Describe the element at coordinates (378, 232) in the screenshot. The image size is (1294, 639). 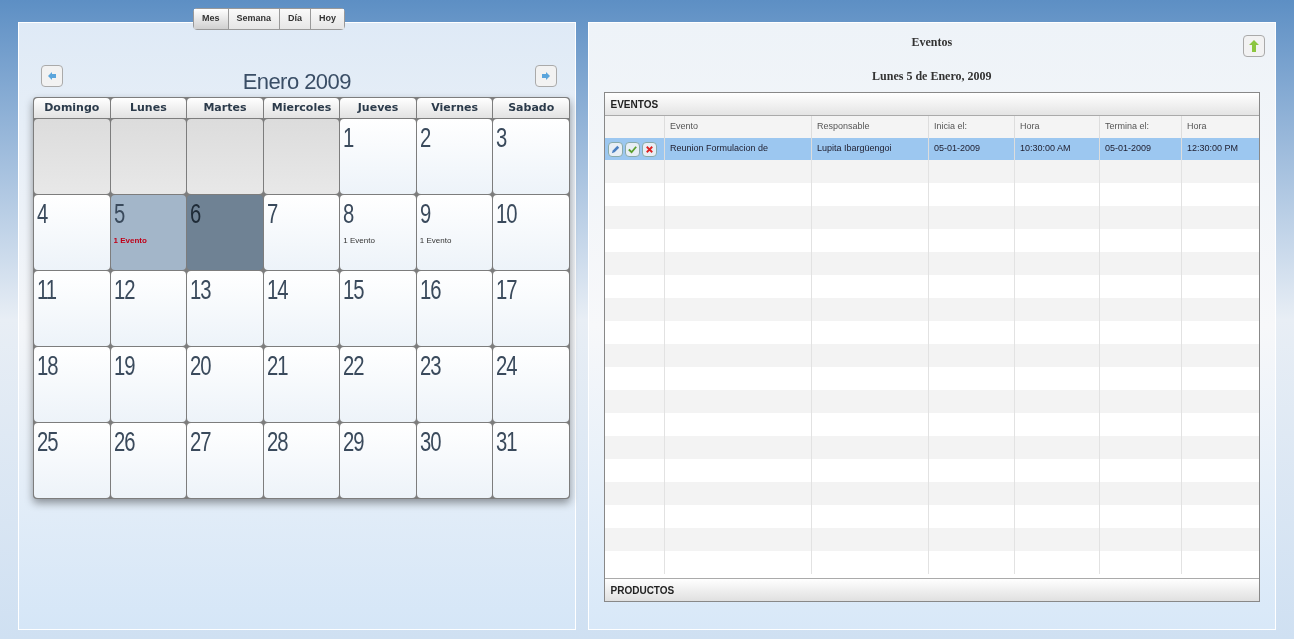
I see `day-cell: 8 1 Evento` at that location.